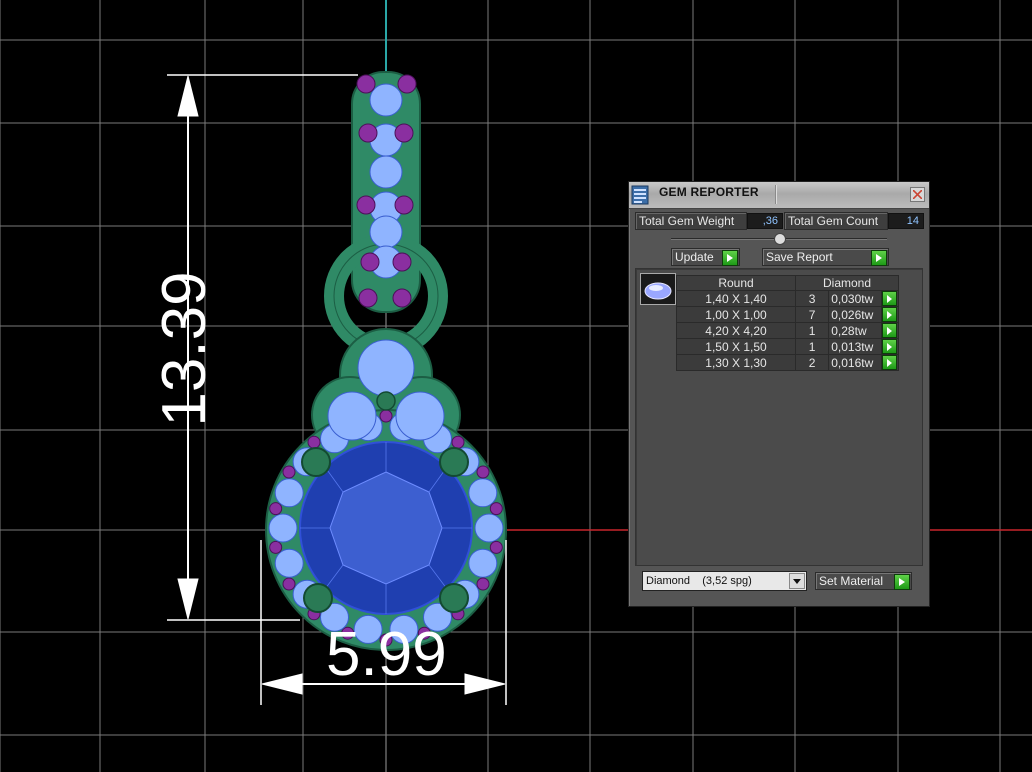 This screenshot has width=1032, height=772. I want to click on update-button-label: Update, so click(694, 257).